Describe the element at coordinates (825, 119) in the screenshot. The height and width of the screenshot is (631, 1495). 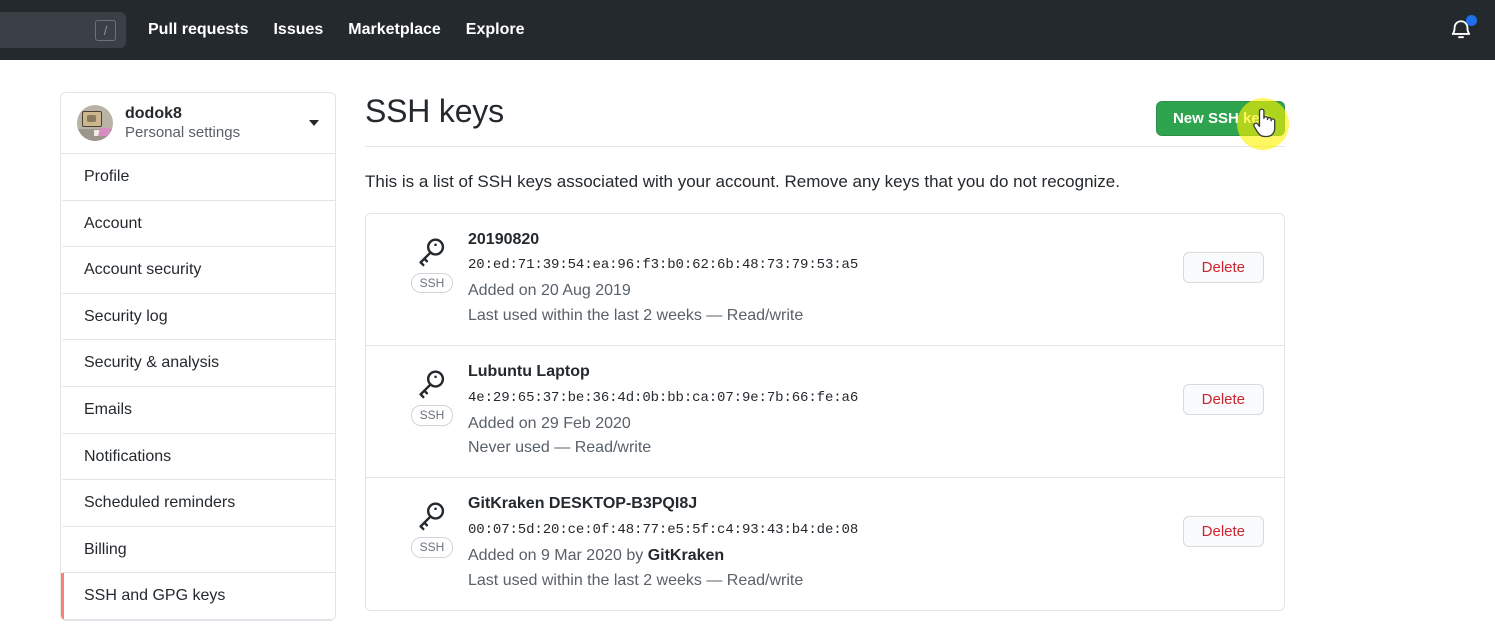
I see `page-header: SSH keys New SSH key` at that location.